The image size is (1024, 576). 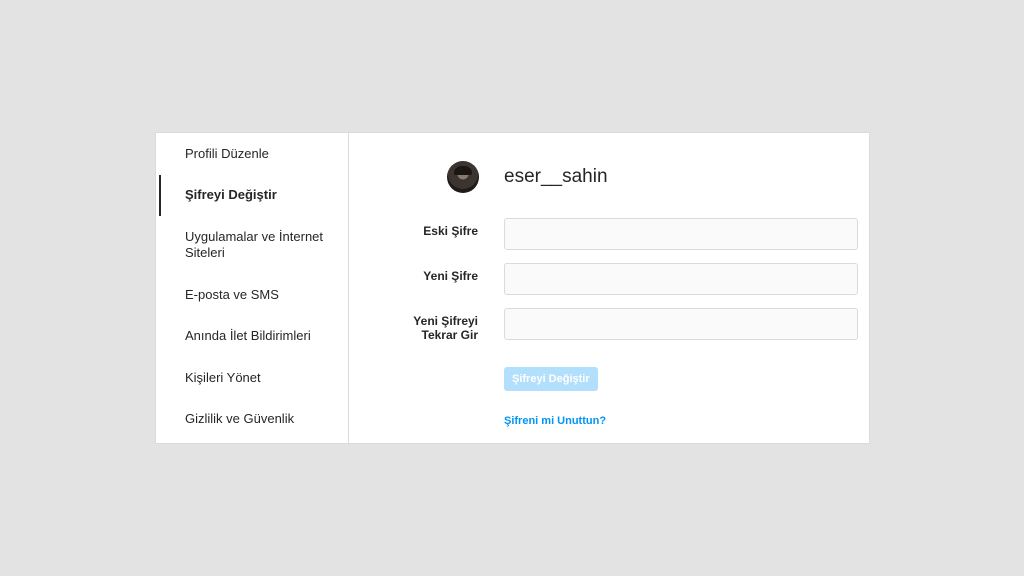 What do you see at coordinates (240, 419) in the screenshot?
I see `sidebar-item-label: Gizlilik ve Güvenlik` at bounding box center [240, 419].